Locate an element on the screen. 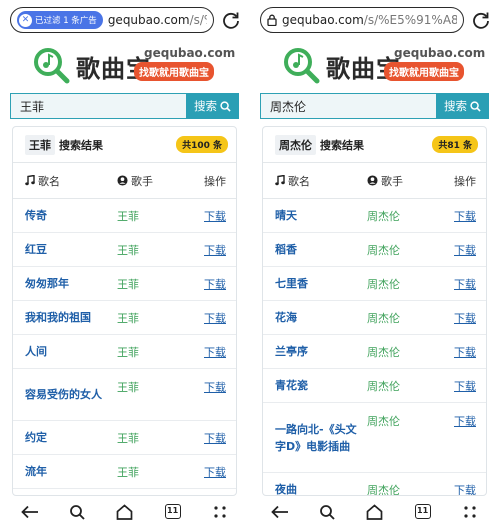  lock-icon is located at coordinates (272, 20).